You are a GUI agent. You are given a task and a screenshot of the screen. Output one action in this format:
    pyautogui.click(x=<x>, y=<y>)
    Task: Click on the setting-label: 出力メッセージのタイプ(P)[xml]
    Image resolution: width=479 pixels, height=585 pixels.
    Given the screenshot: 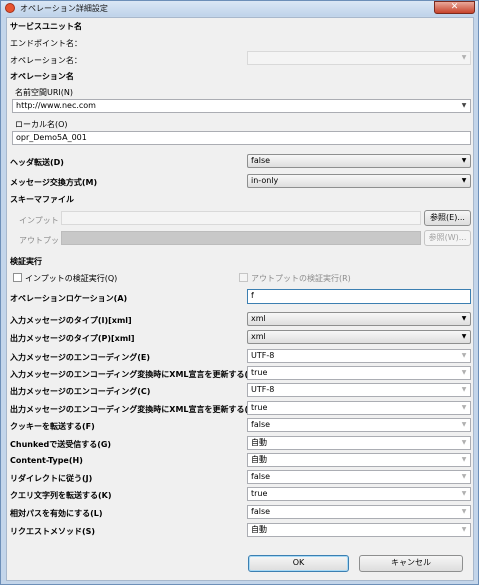 What is the action you would take?
    pyautogui.click(x=72, y=338)
    